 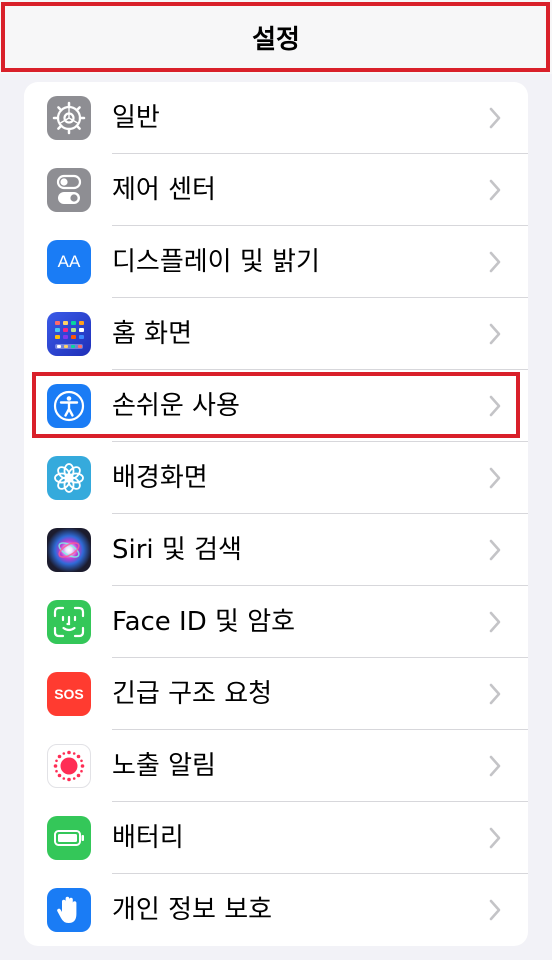 What do you see at coordinates (276, 550) in the screenshot?
I see `settings-row-siri: Siri 및 검색` at bounding box center [276, 550].